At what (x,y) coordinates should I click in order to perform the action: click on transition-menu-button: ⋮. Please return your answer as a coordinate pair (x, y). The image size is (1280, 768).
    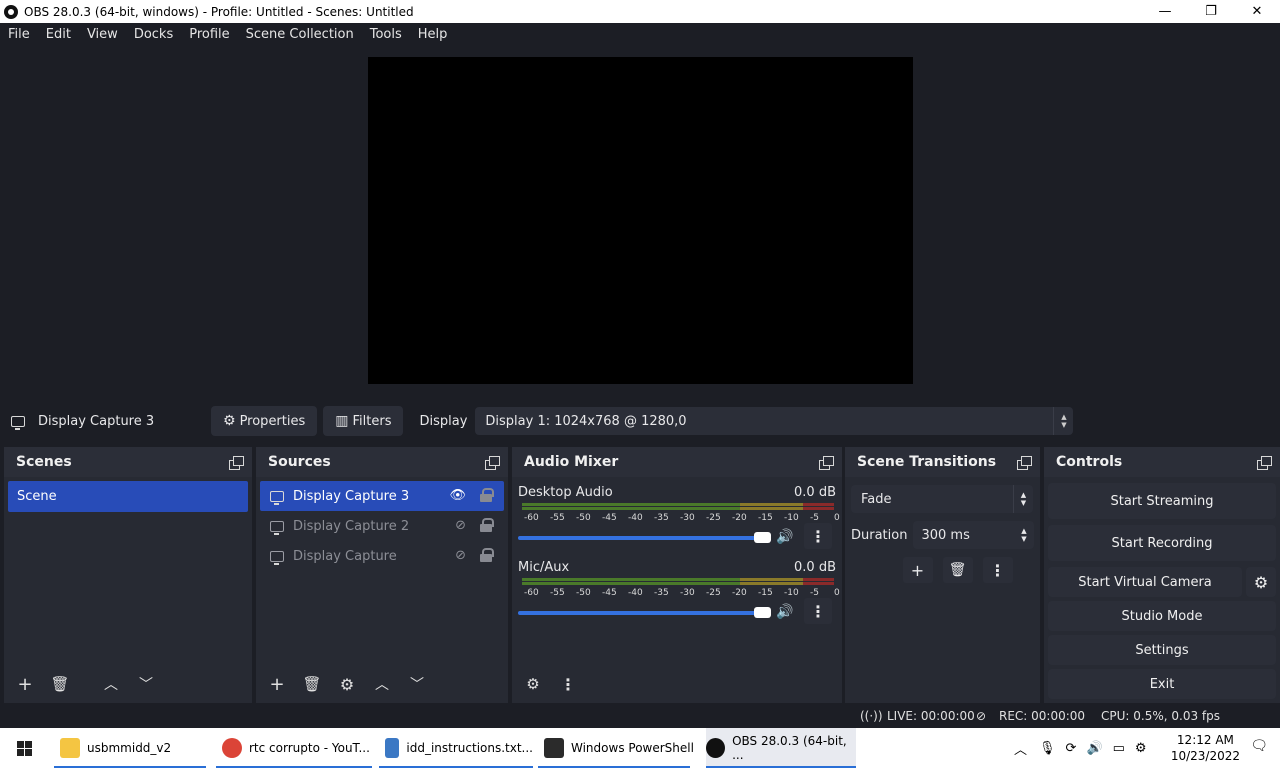
    Looking at the image, I should click on (997, 570).